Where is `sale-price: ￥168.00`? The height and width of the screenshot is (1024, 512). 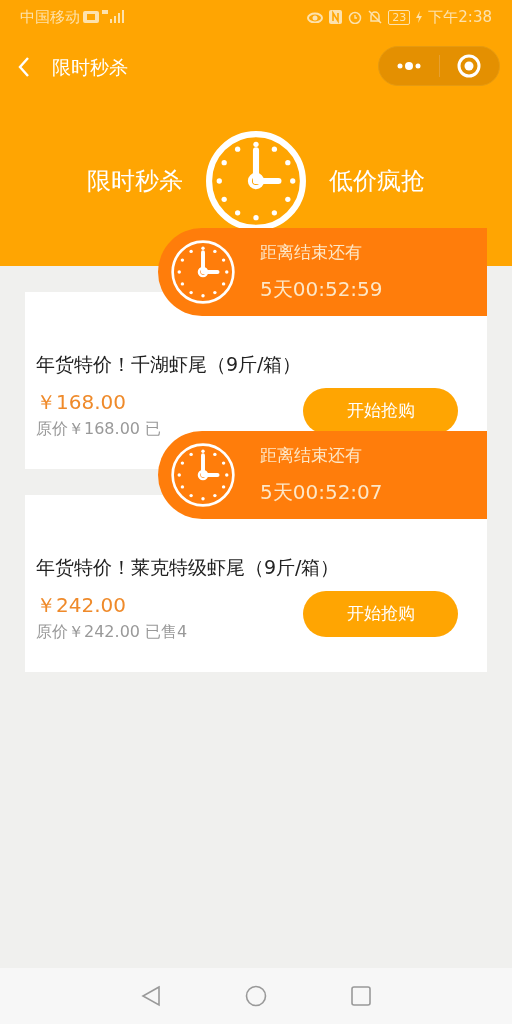
sale-price: ￥168.00 is located at coordinates (81, 402).